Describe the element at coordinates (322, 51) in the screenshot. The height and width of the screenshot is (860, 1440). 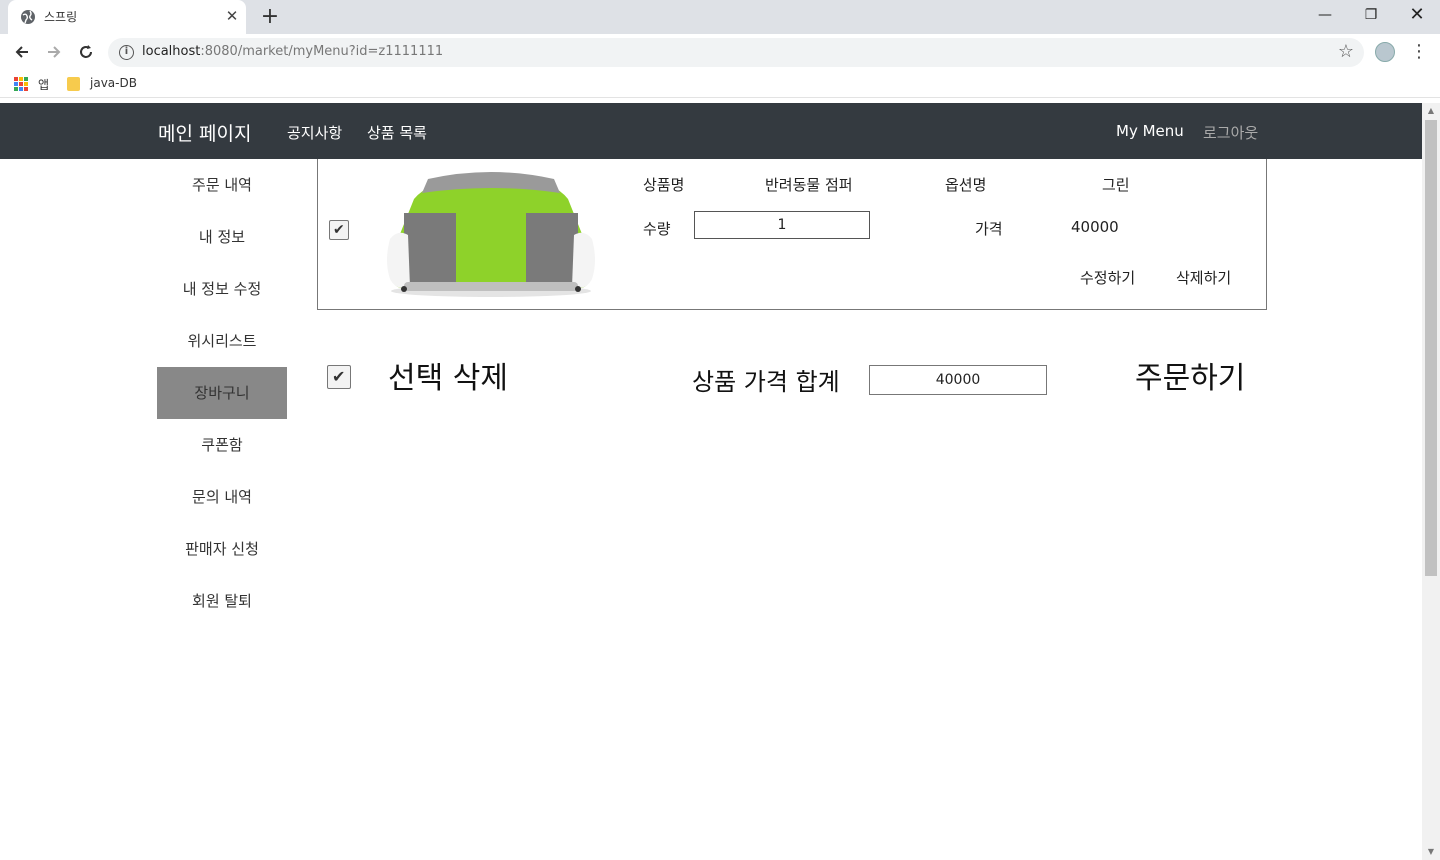
I see `url-path: :8080/market/myMenu?id=z1111111` at that location.